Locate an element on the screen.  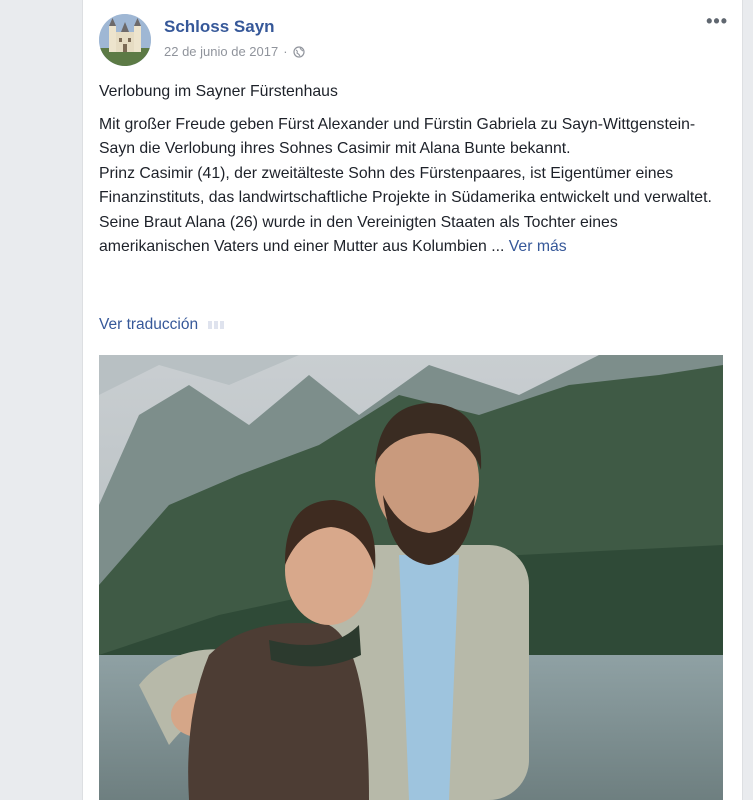
castle-image is located at coordinates (125, 40).